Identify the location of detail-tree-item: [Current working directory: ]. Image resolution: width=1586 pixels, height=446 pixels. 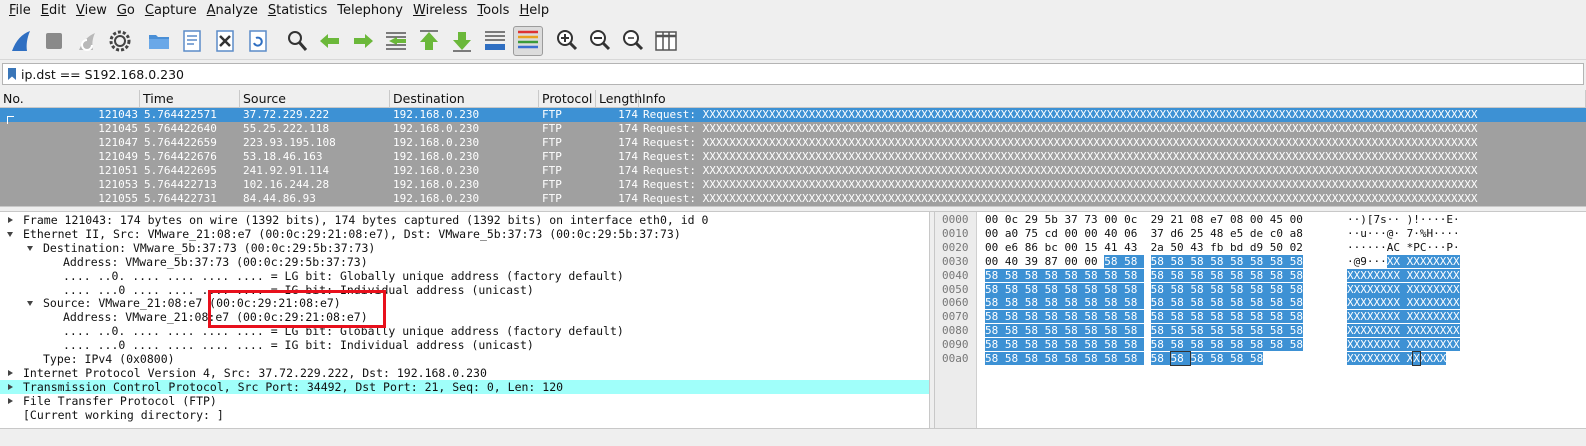
(464, 415).